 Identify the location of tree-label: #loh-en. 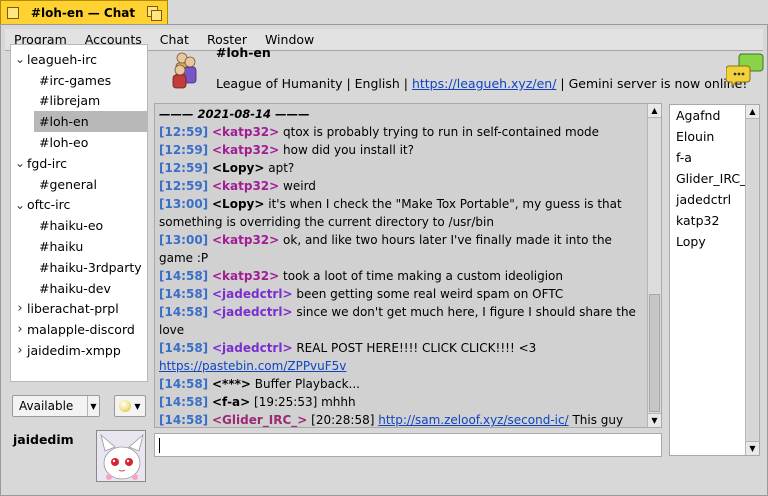
(64, 122).